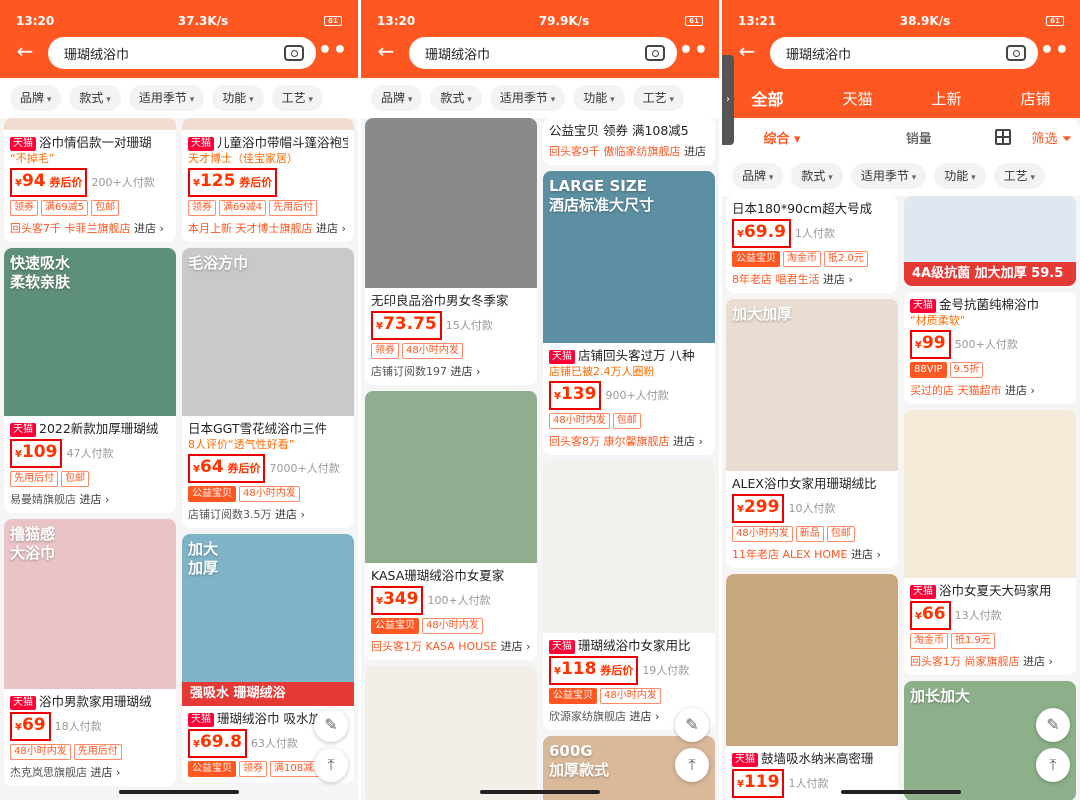 This screenshot has width=1080, height=800. I want to click on product-title: 日本180*90cm超大号成, so click(812, 208).